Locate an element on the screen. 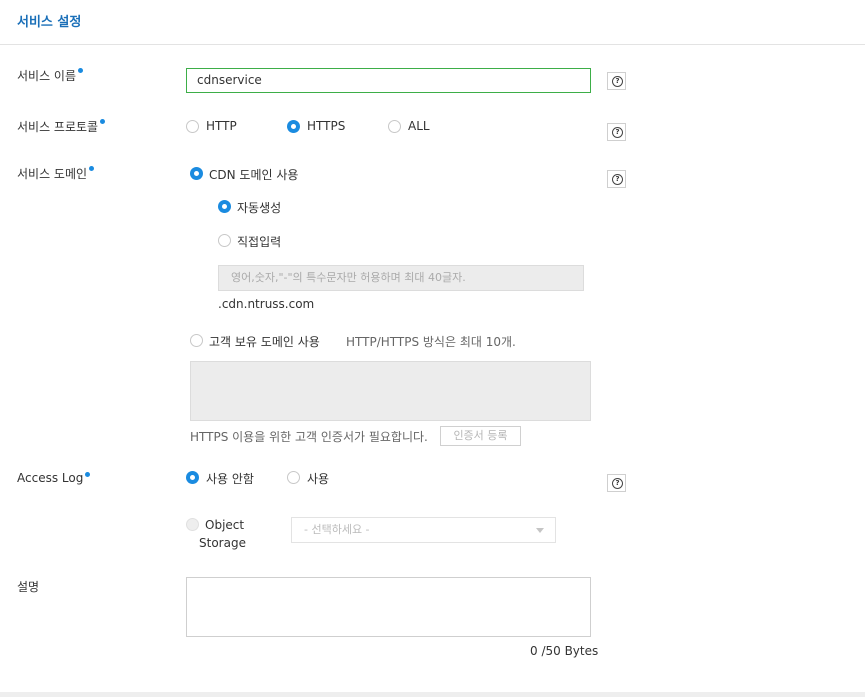 The width and height of the screenshot is (865, 697). custom-domain-note: HTTP/HTTPS 방식은 최대 10개. is located at coordinates (431, 342).